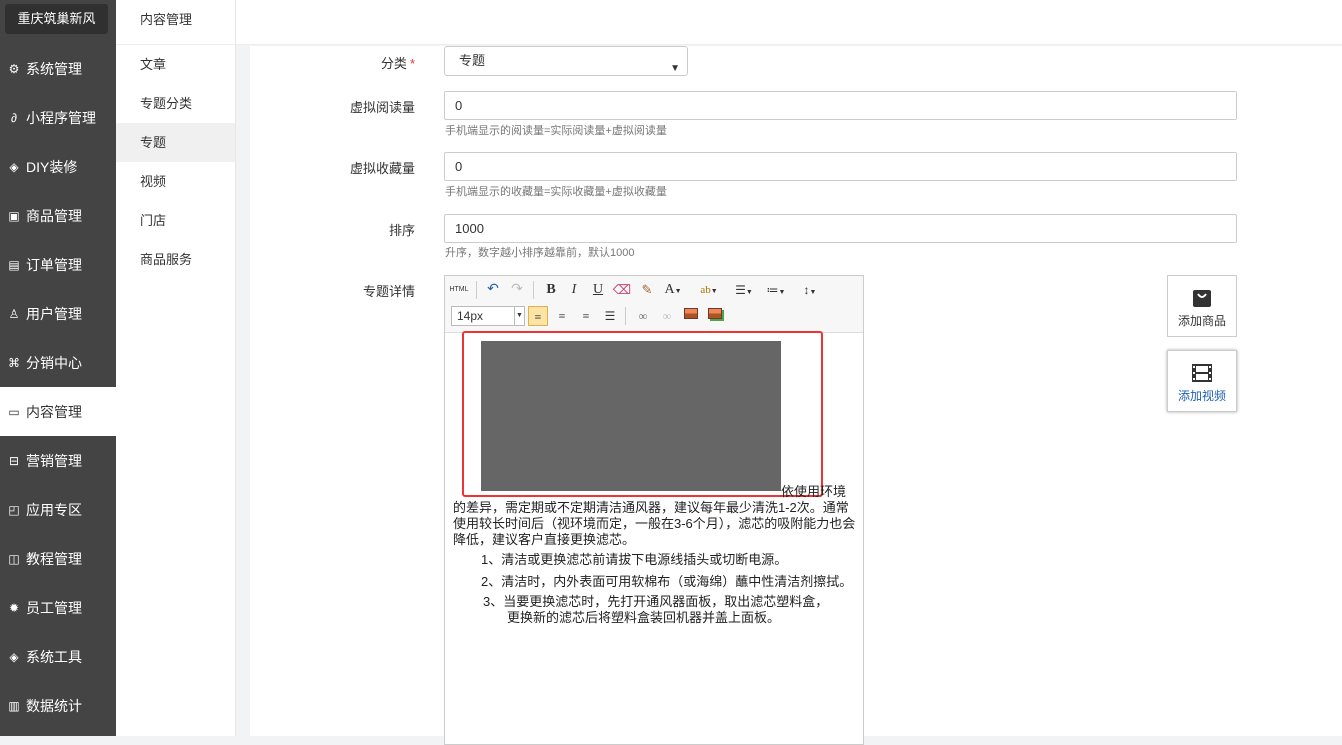 This screenshot has width=1342, height=745. I want to click on add-product-label: 添加商品, so click(1201, 321).